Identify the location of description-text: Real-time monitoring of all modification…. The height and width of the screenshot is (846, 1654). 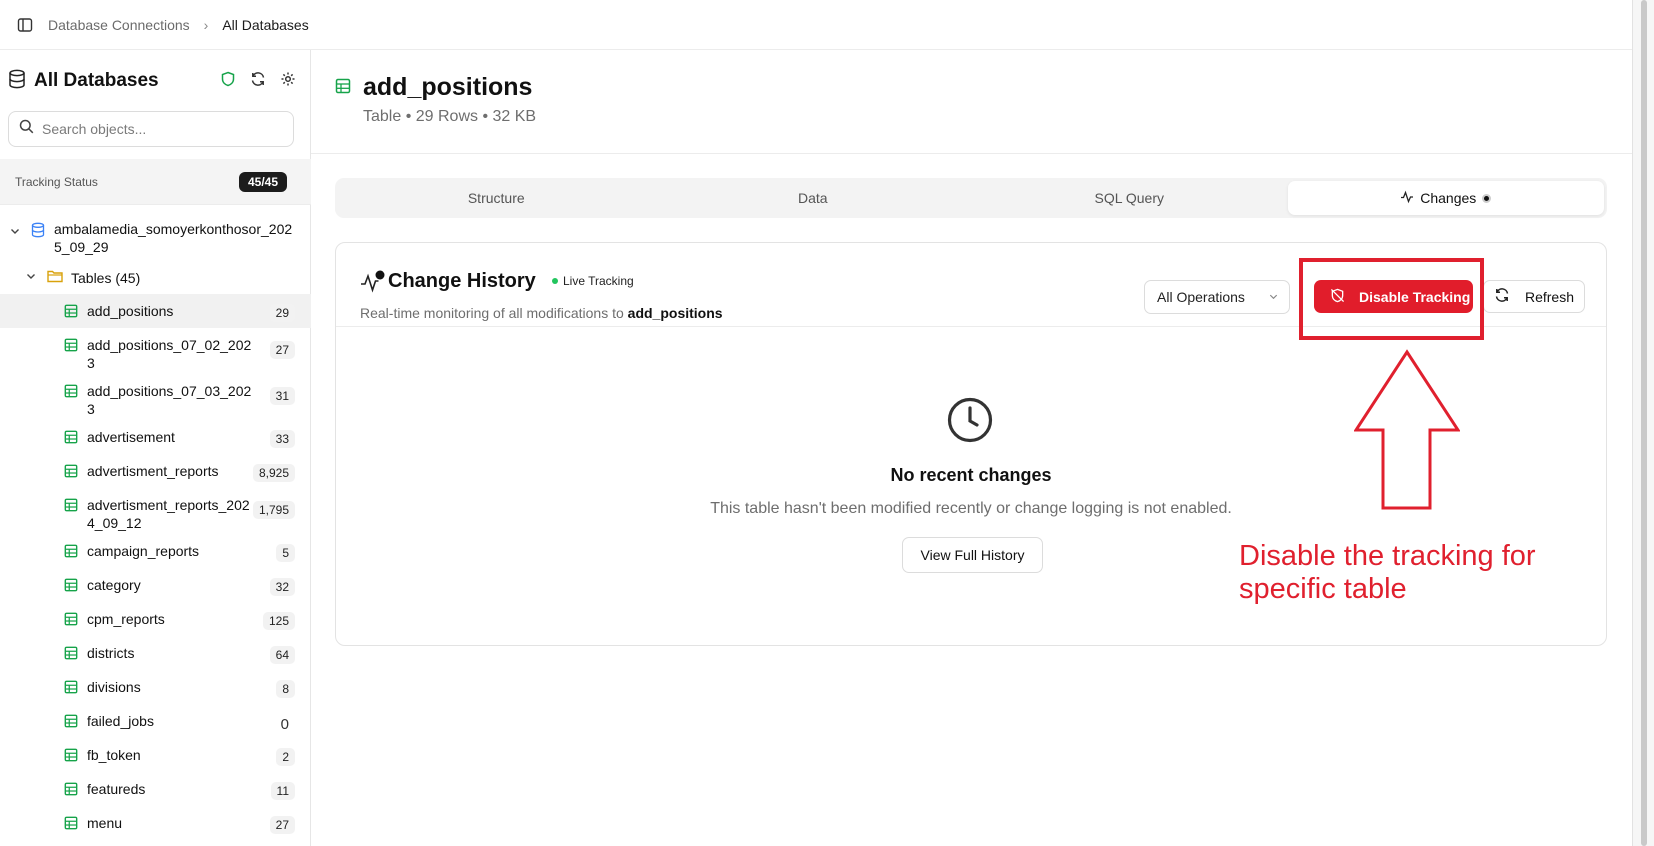
(492, 313).